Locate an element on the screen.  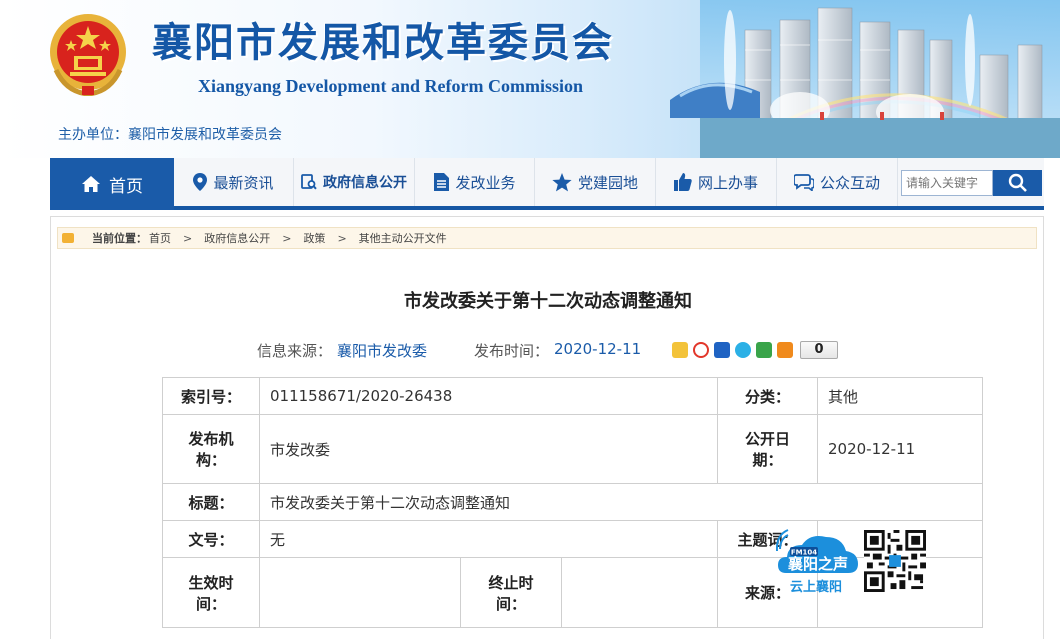
org-value: 市发改委 is located at coordinates (488, 449).